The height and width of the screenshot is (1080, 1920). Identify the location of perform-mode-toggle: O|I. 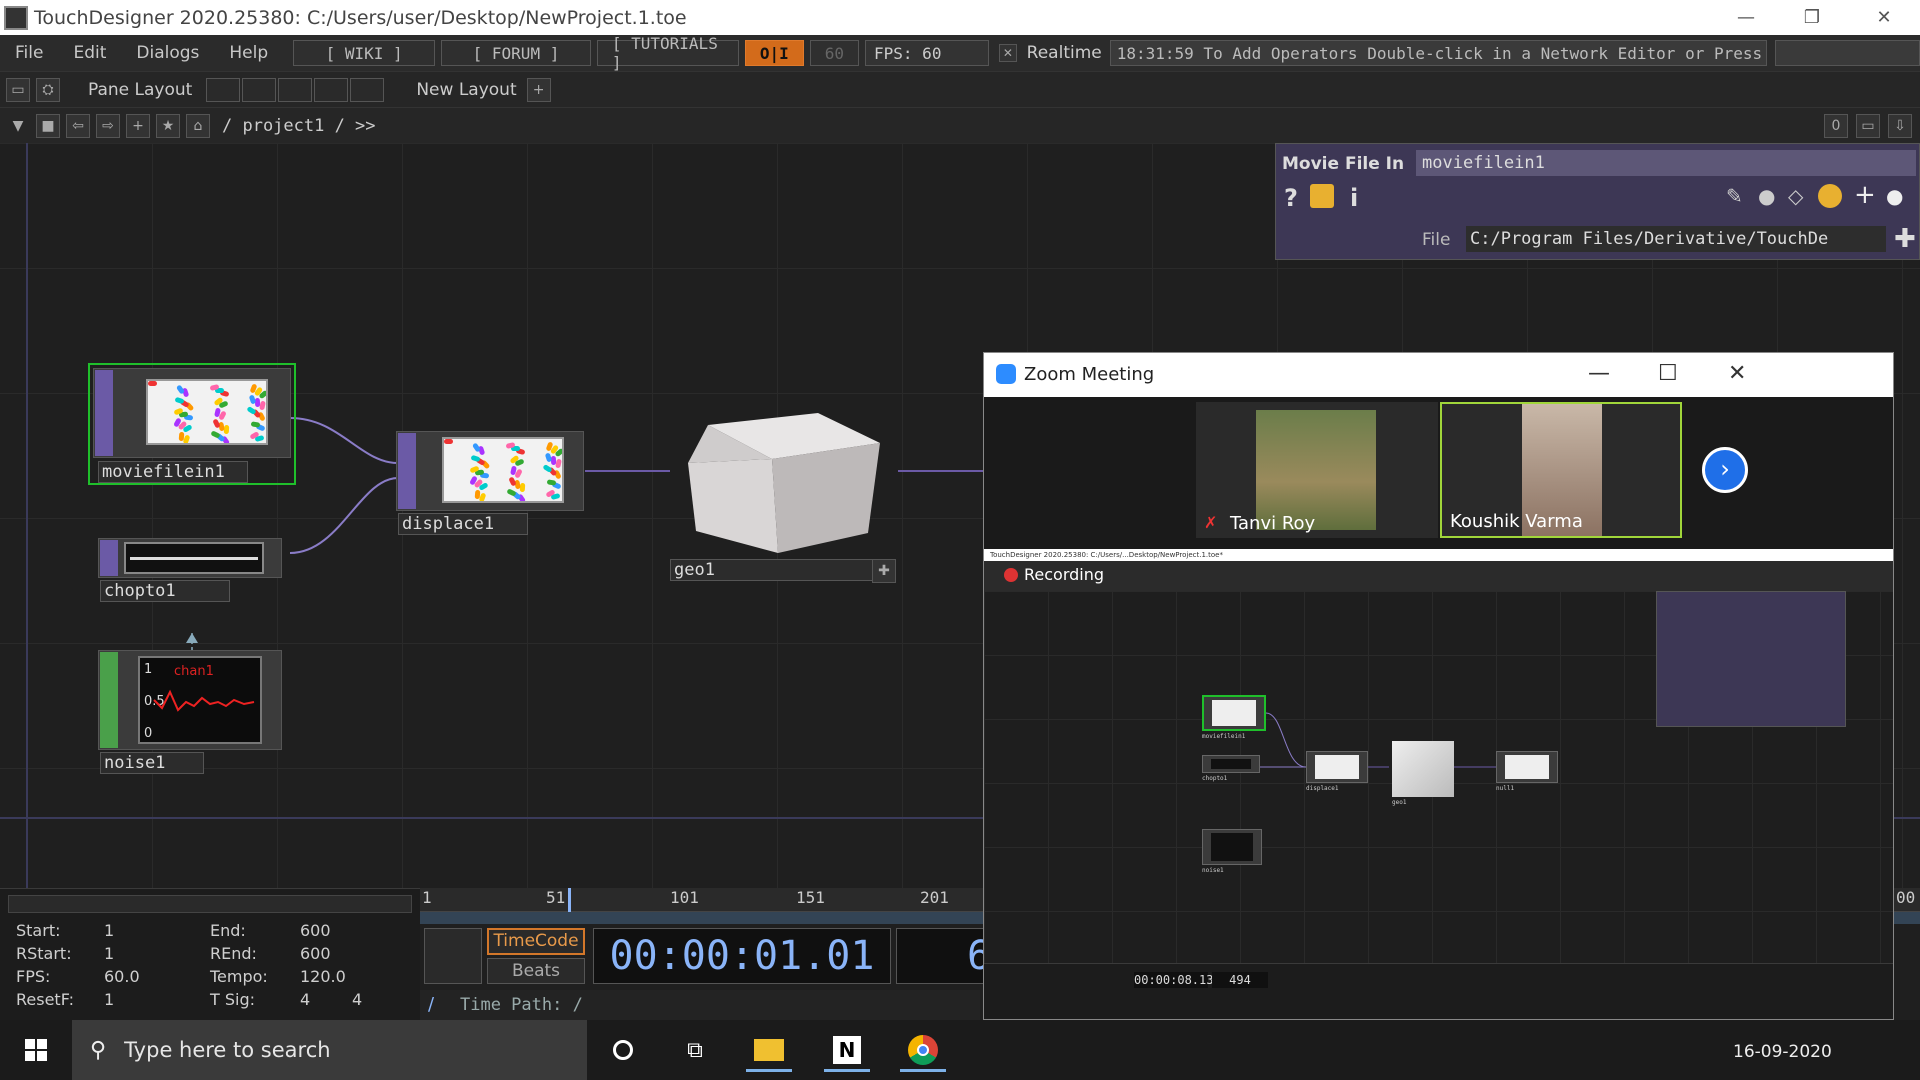
(774, 53).